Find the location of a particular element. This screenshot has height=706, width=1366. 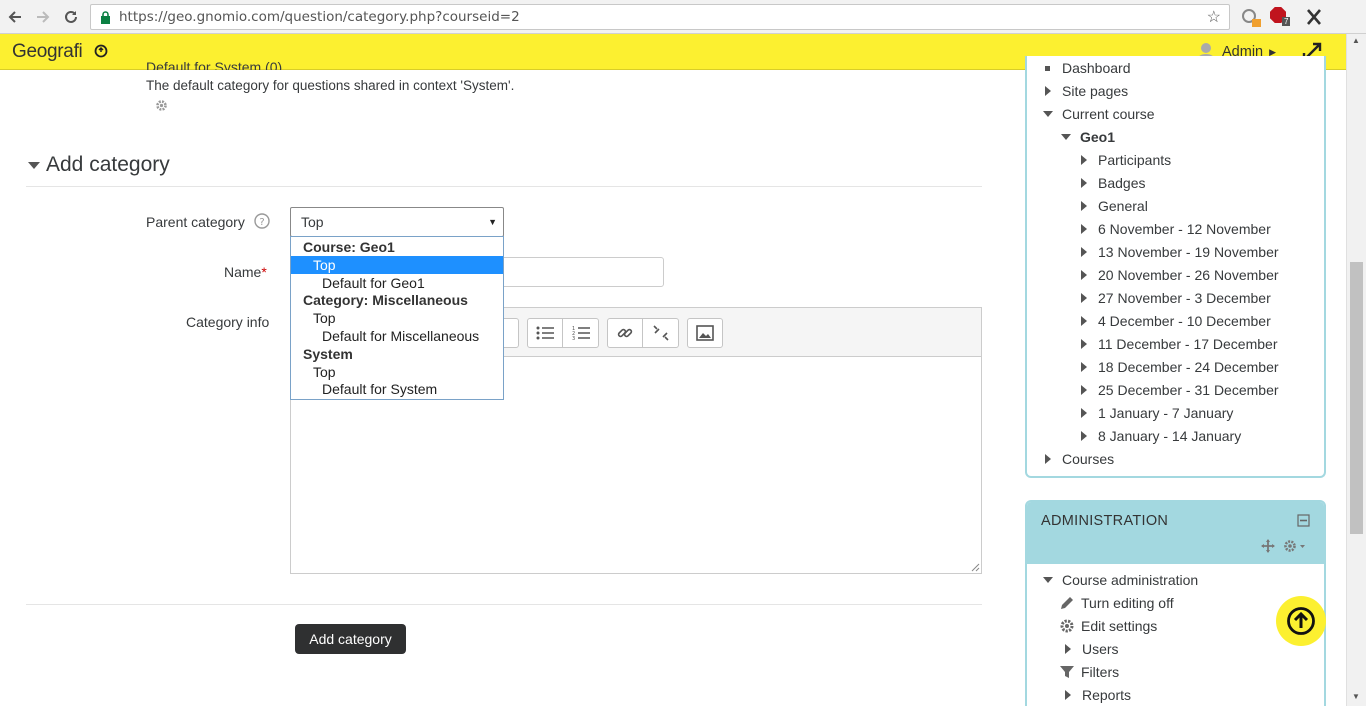

nav-section-item: 13 November - 19 November is located at coordinates (1180, 252).